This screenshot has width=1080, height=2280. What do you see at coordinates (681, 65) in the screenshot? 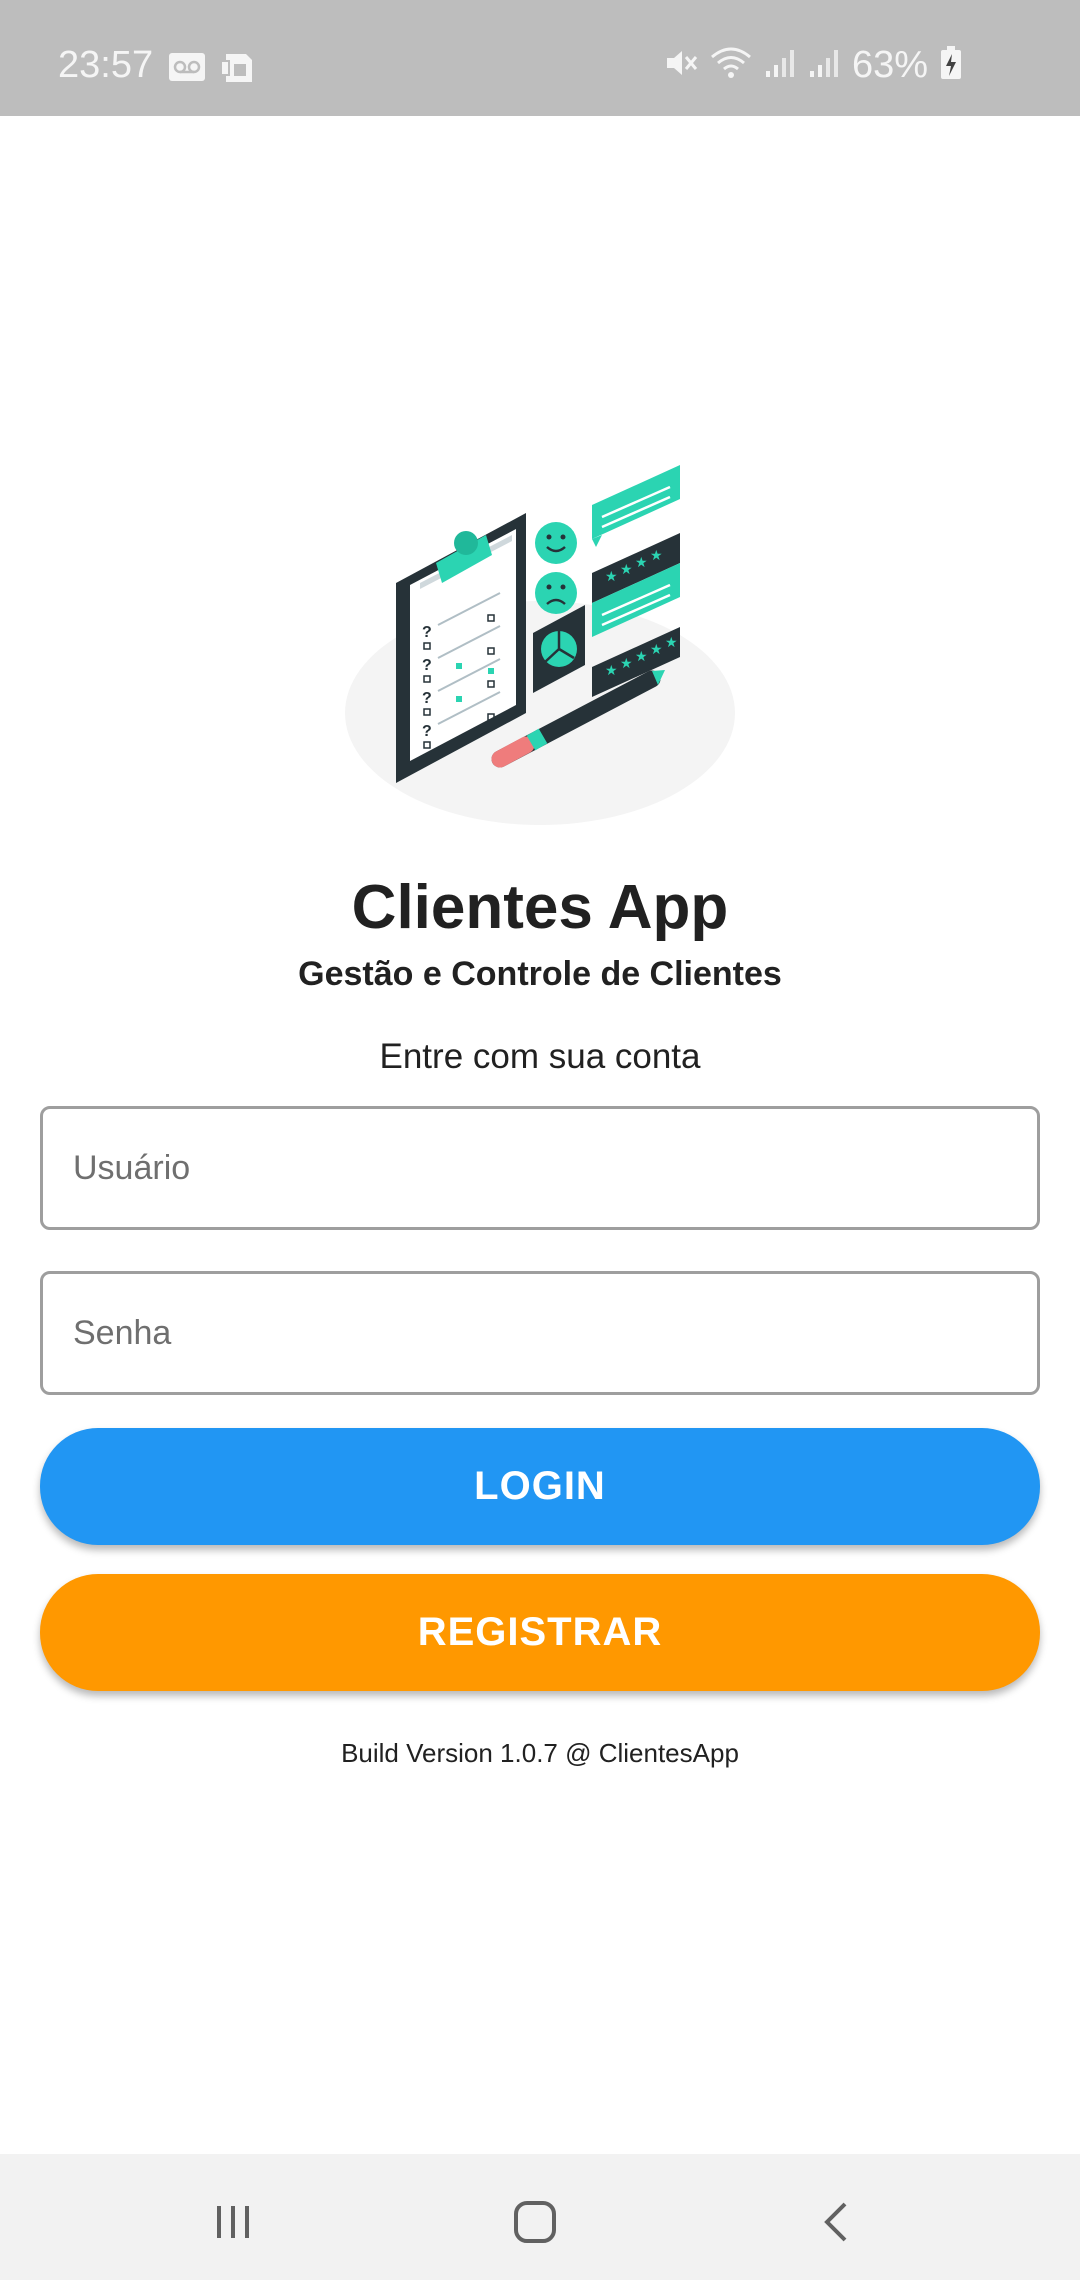
I see `mute-icon` at bounding box center [681, 65].